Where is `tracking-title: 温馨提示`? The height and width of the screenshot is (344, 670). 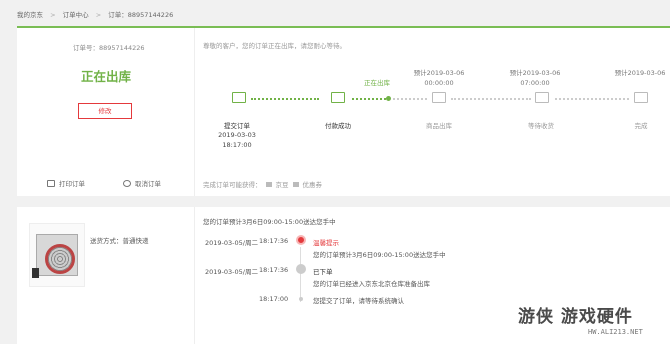 tracking-title: 温馨提示 is located at coordinates (326, 243).